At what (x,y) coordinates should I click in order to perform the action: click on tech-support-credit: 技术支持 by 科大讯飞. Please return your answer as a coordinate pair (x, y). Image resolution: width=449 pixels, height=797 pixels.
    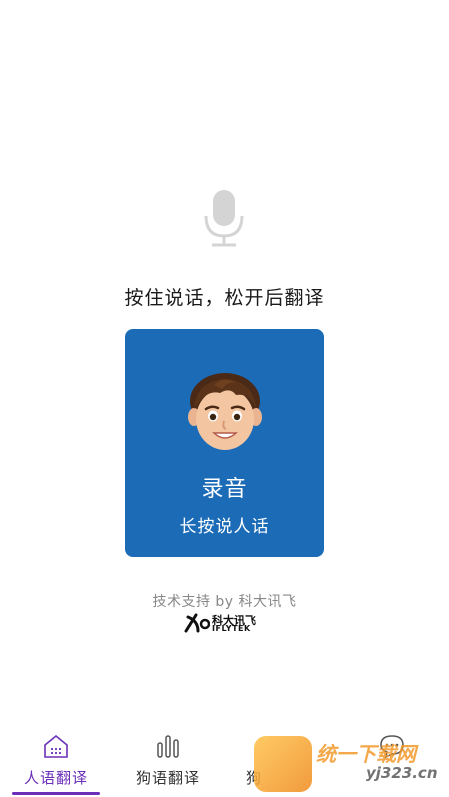
    Looking at the image, I should click on (224, 602).